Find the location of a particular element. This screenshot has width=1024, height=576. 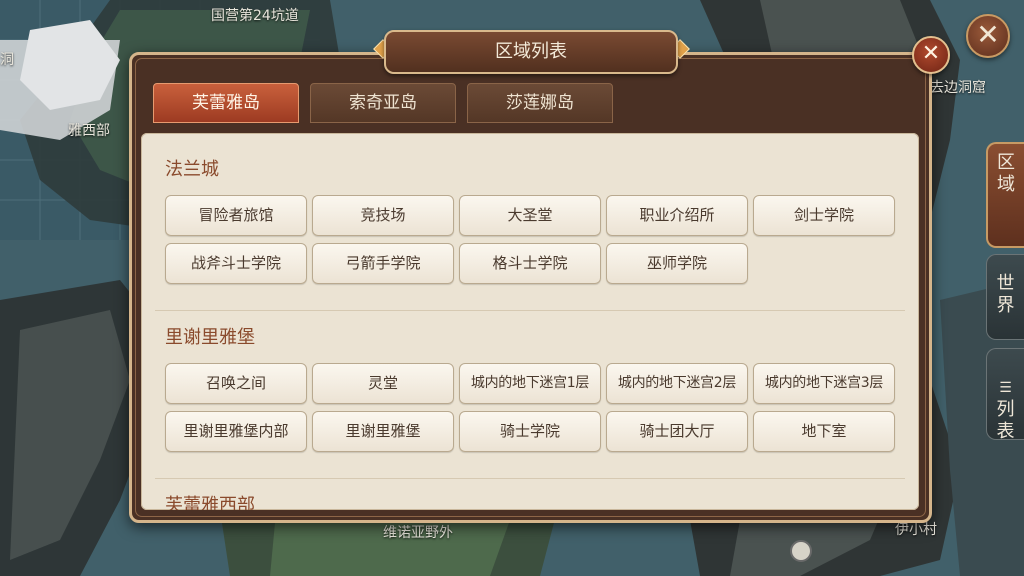

map-close-button: ✕ is located at coordinates (988, 36).